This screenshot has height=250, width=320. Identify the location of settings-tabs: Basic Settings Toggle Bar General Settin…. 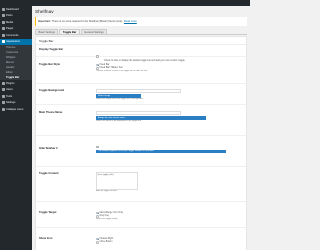
(141, 32).